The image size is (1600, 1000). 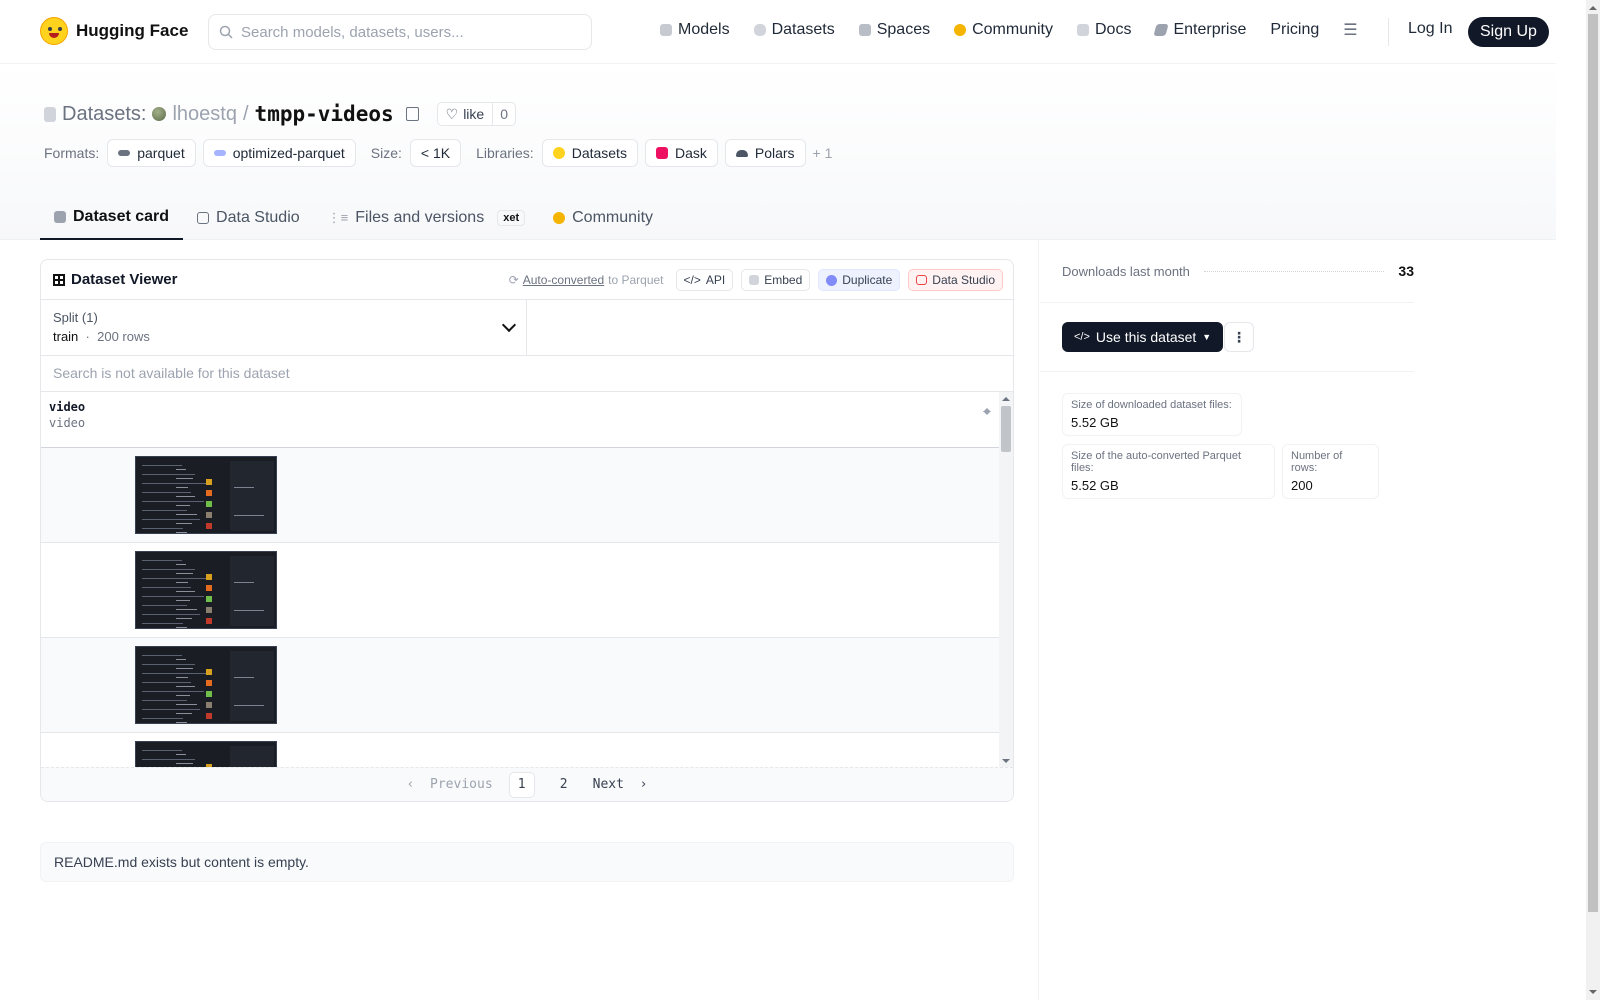 I want to click on table-scrollbar, so click(x=1006, y=580).